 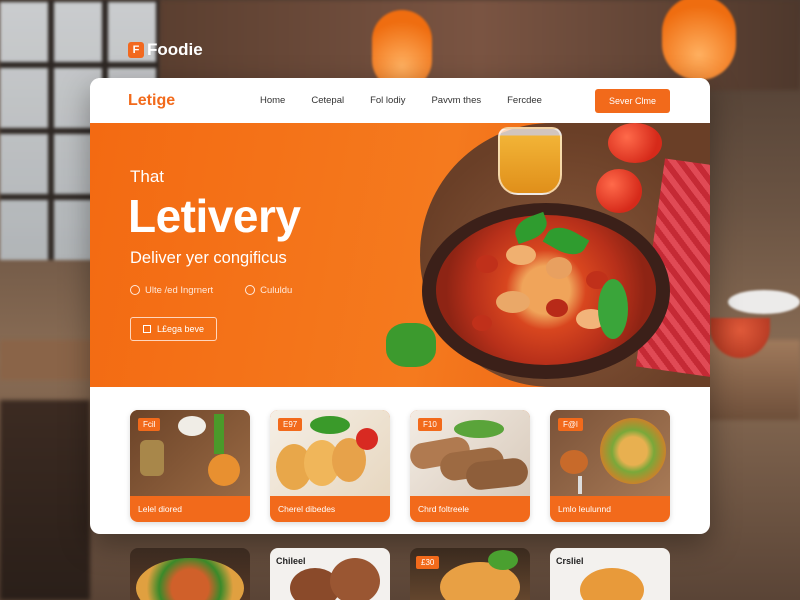 What do you see at coordinates (610, 574) in the screenshot?
I see `food-card-preview: Crsliel` at bounding box center [610, 574].